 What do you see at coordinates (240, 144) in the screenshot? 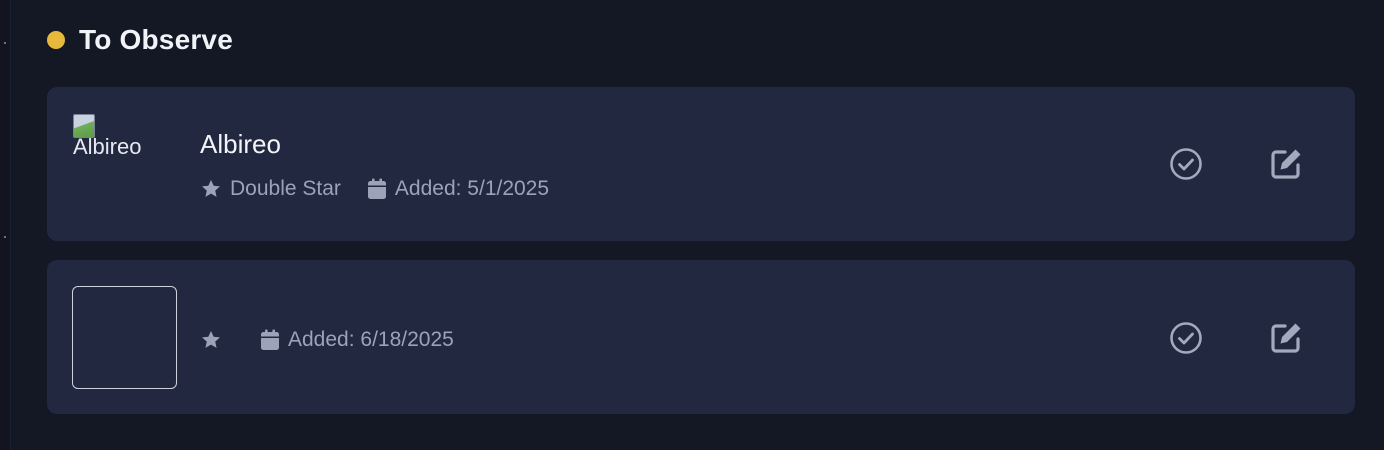
I see `object-name: Albireo` at bounding box center [240, 144].